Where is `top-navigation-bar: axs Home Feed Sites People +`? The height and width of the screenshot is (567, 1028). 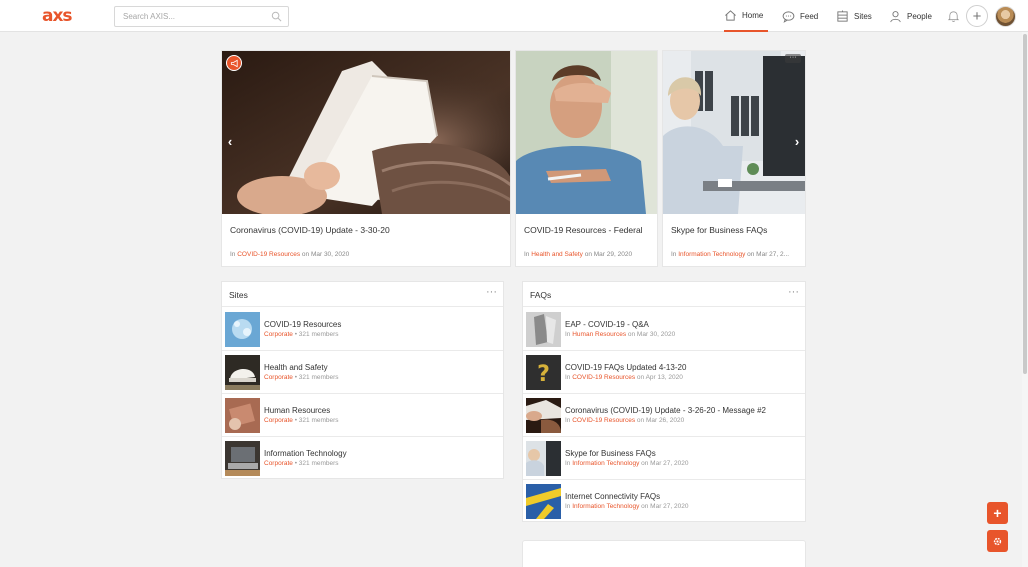 top-navigation-bar: axs Home Feed Sites People + is located at coordinates (514, 16).